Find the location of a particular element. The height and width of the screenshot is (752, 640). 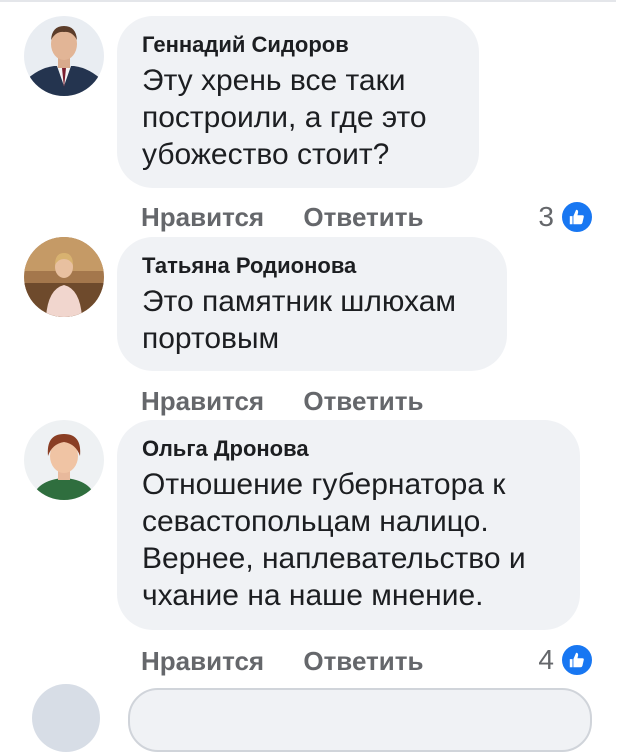

comment-author: Ольга Дронова is located at coordinates (349, 449).